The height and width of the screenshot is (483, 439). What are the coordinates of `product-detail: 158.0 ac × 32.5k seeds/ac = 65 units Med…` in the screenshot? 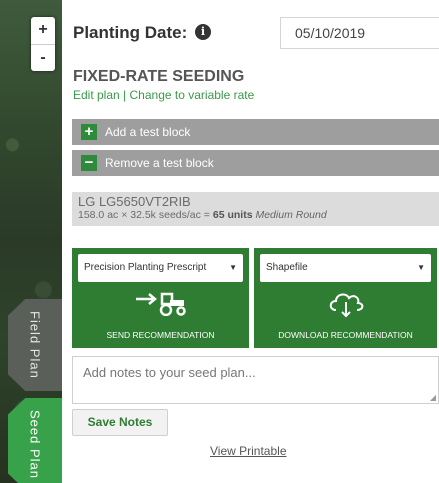 It's located at (258, 215).